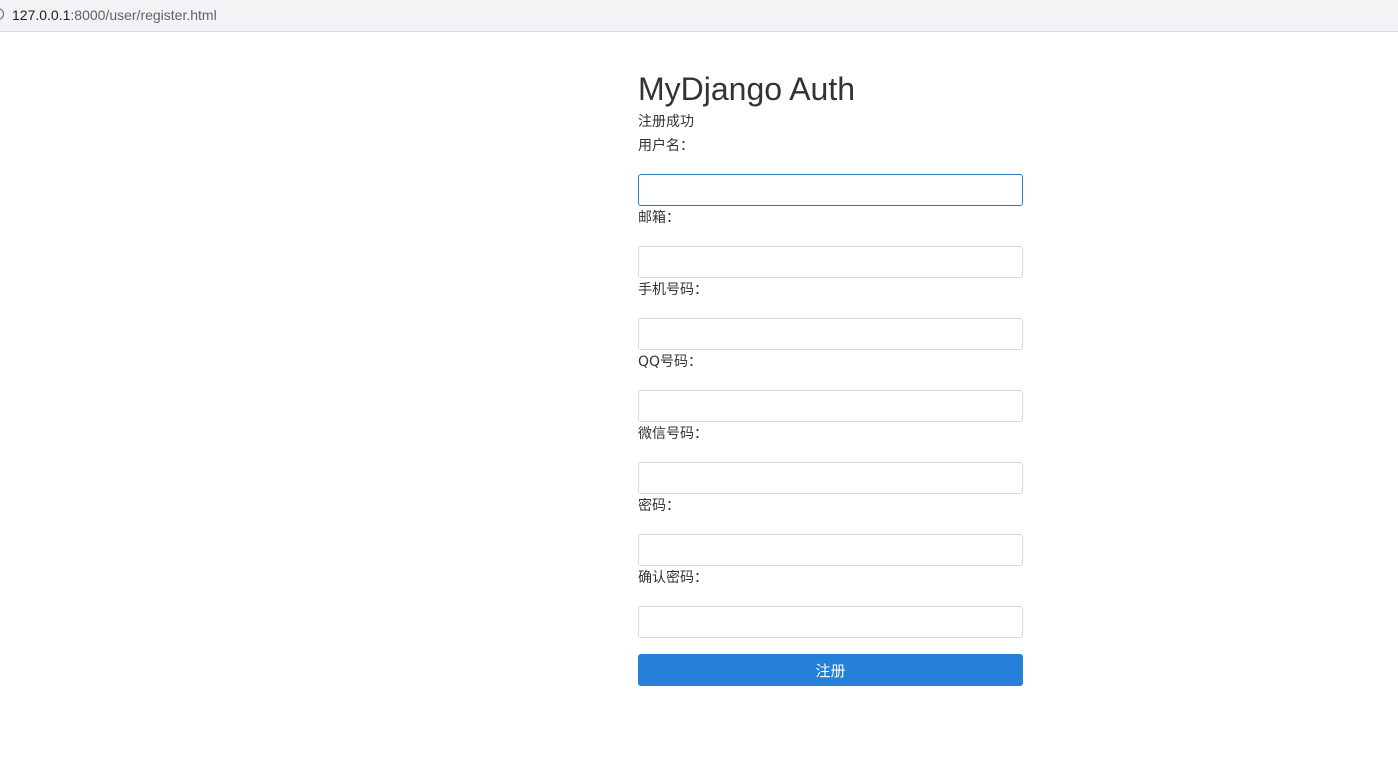 This screenshot has height=771, width=1398. Describe the element at coordinates (830, 550) in the screenshot. I see `password-input` at that location.